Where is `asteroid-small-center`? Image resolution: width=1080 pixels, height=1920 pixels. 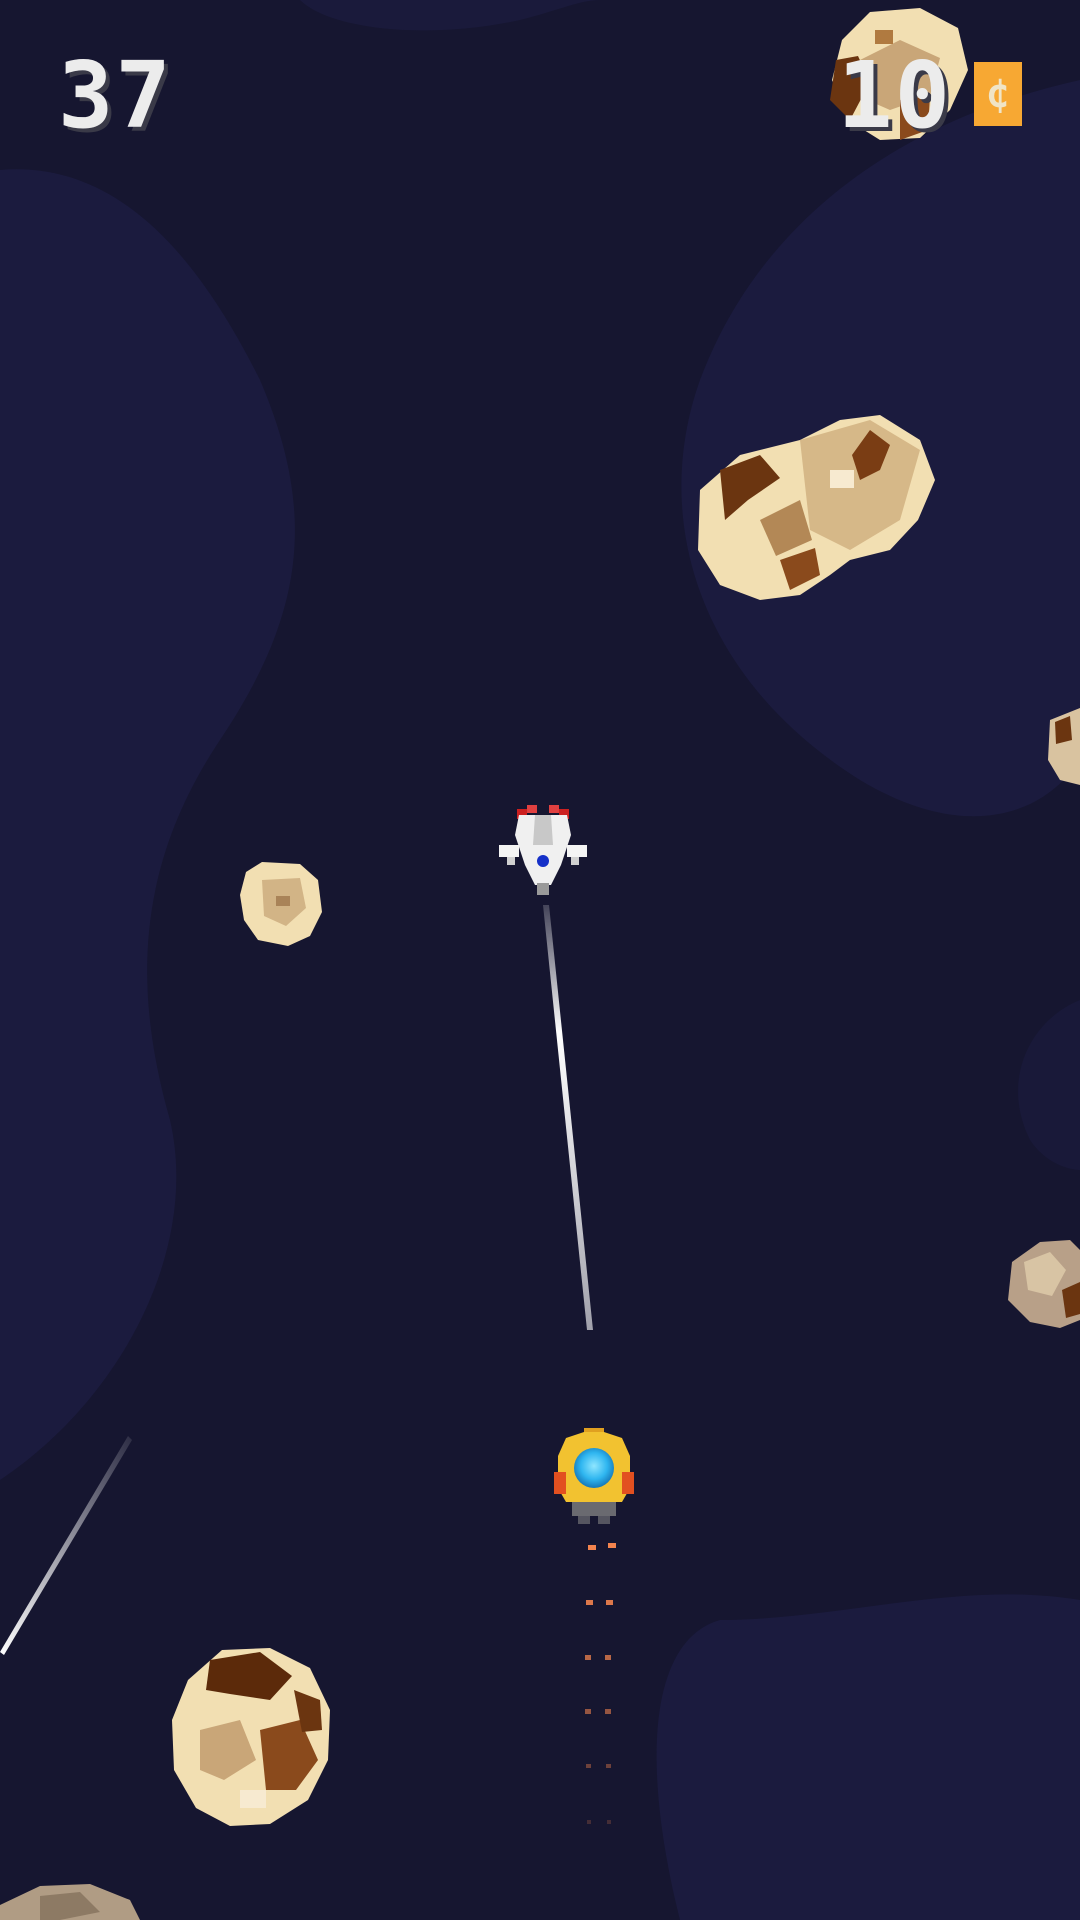
asteroid-small-center is located at coordinates (281, 904).